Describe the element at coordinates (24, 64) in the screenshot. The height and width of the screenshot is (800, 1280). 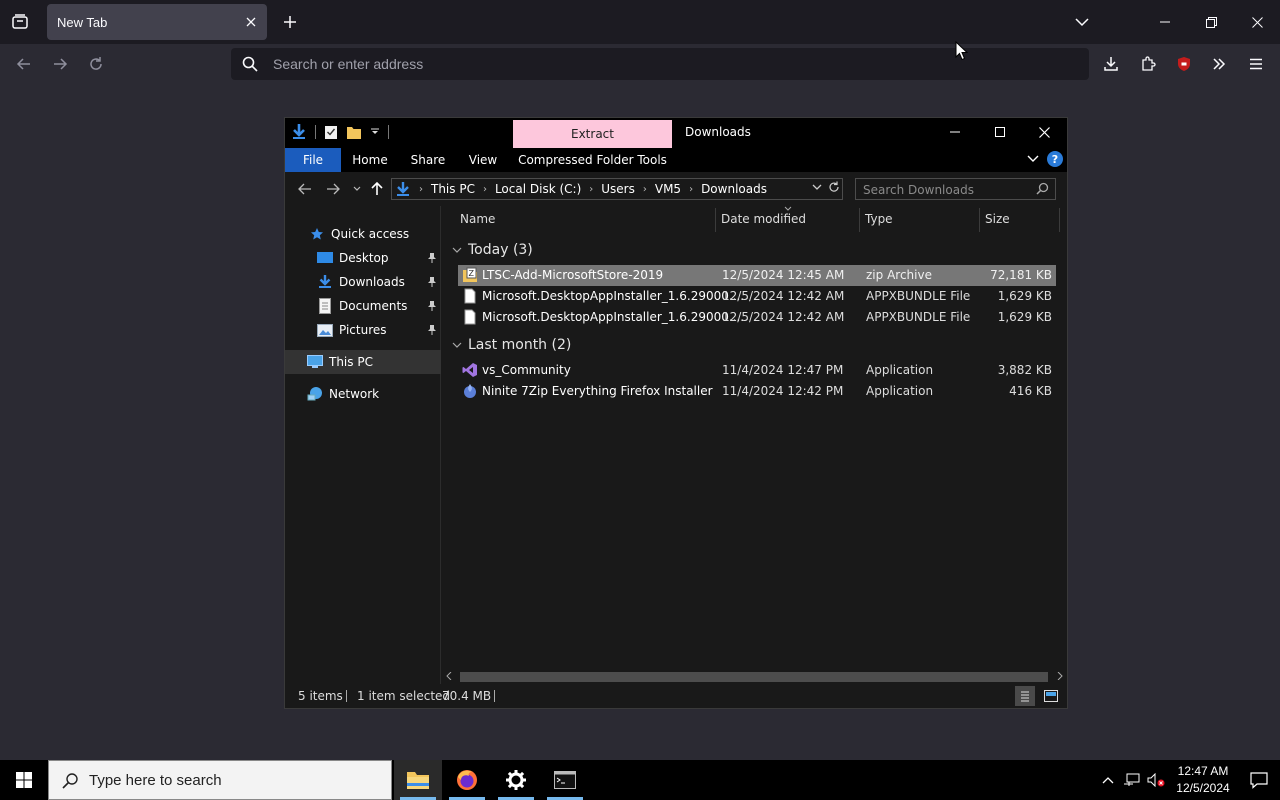
I see `back-button` at that location.